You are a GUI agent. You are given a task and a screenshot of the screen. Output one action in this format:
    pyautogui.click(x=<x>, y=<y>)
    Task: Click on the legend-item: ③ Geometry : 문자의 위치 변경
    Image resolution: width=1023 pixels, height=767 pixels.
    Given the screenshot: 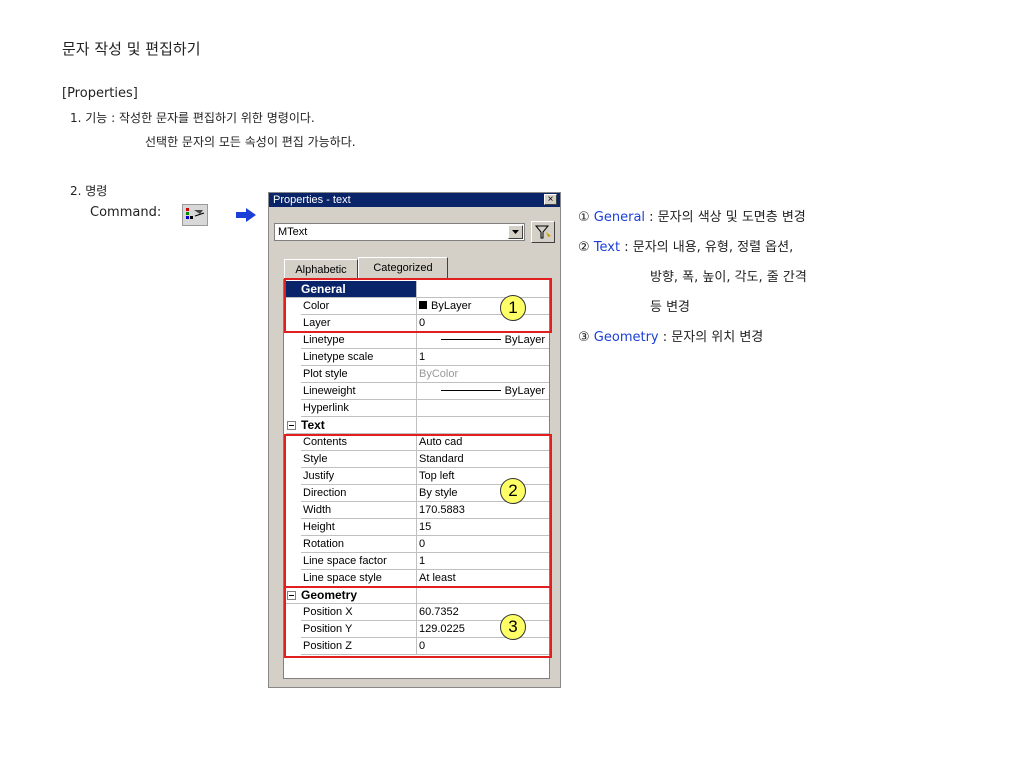 What is the action you would take?
    pyautogui.click(x=670, y=335)
    